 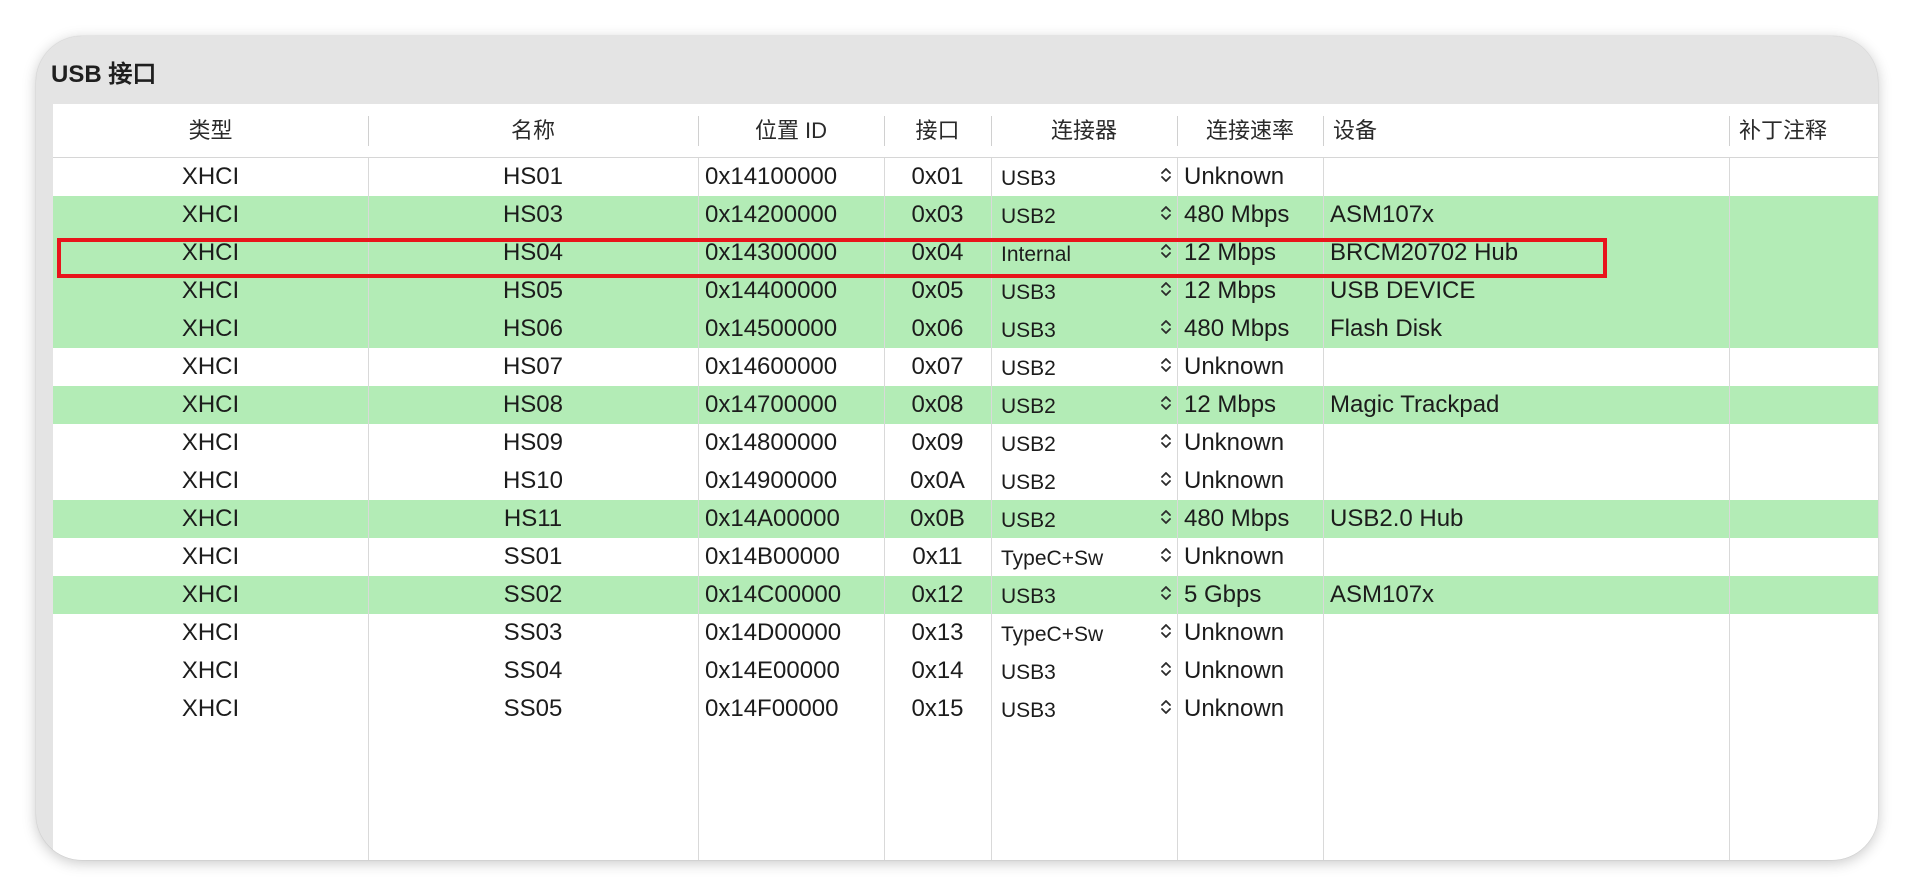 I want to click on column-header-device: 设备, so click(x=1526, y=130).